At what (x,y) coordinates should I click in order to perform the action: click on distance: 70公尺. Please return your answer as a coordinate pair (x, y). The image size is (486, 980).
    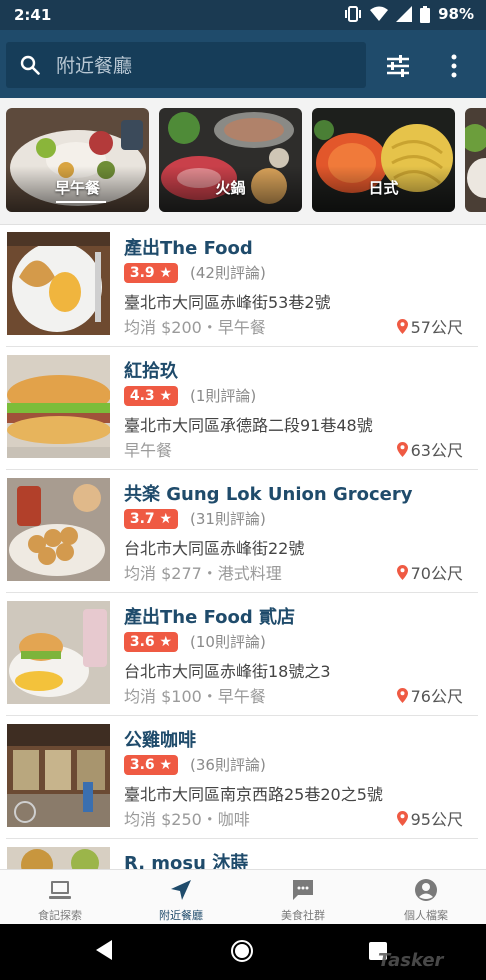
    Looking at the image, I should click on (429, 572).